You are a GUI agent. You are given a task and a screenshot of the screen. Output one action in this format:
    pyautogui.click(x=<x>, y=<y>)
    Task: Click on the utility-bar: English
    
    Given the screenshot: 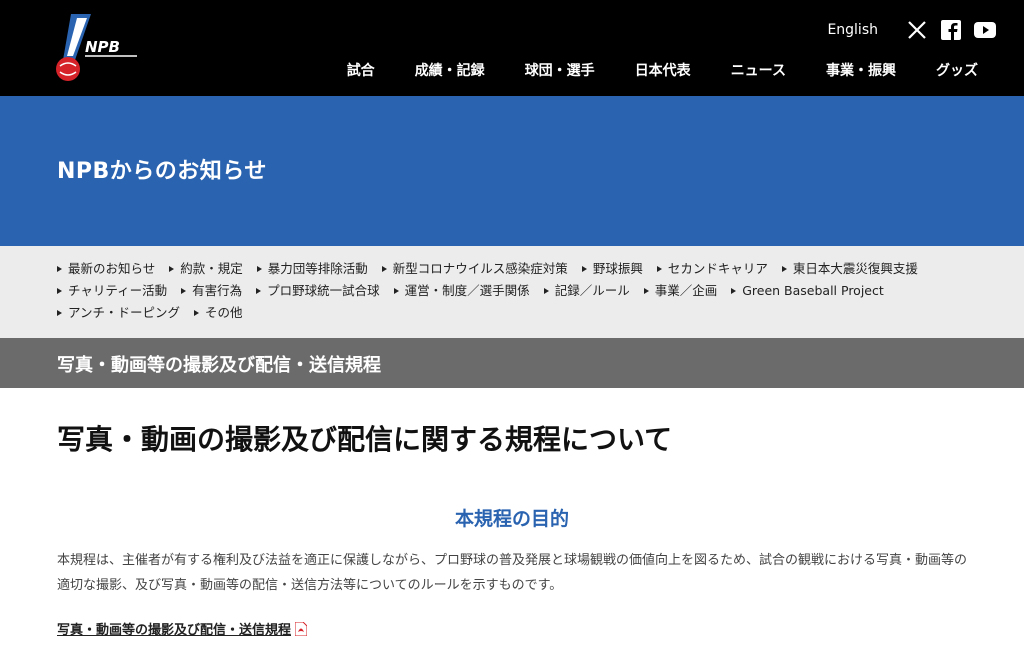 What is the action you would take?
    pyautogui.click(x=911, y=30)
    